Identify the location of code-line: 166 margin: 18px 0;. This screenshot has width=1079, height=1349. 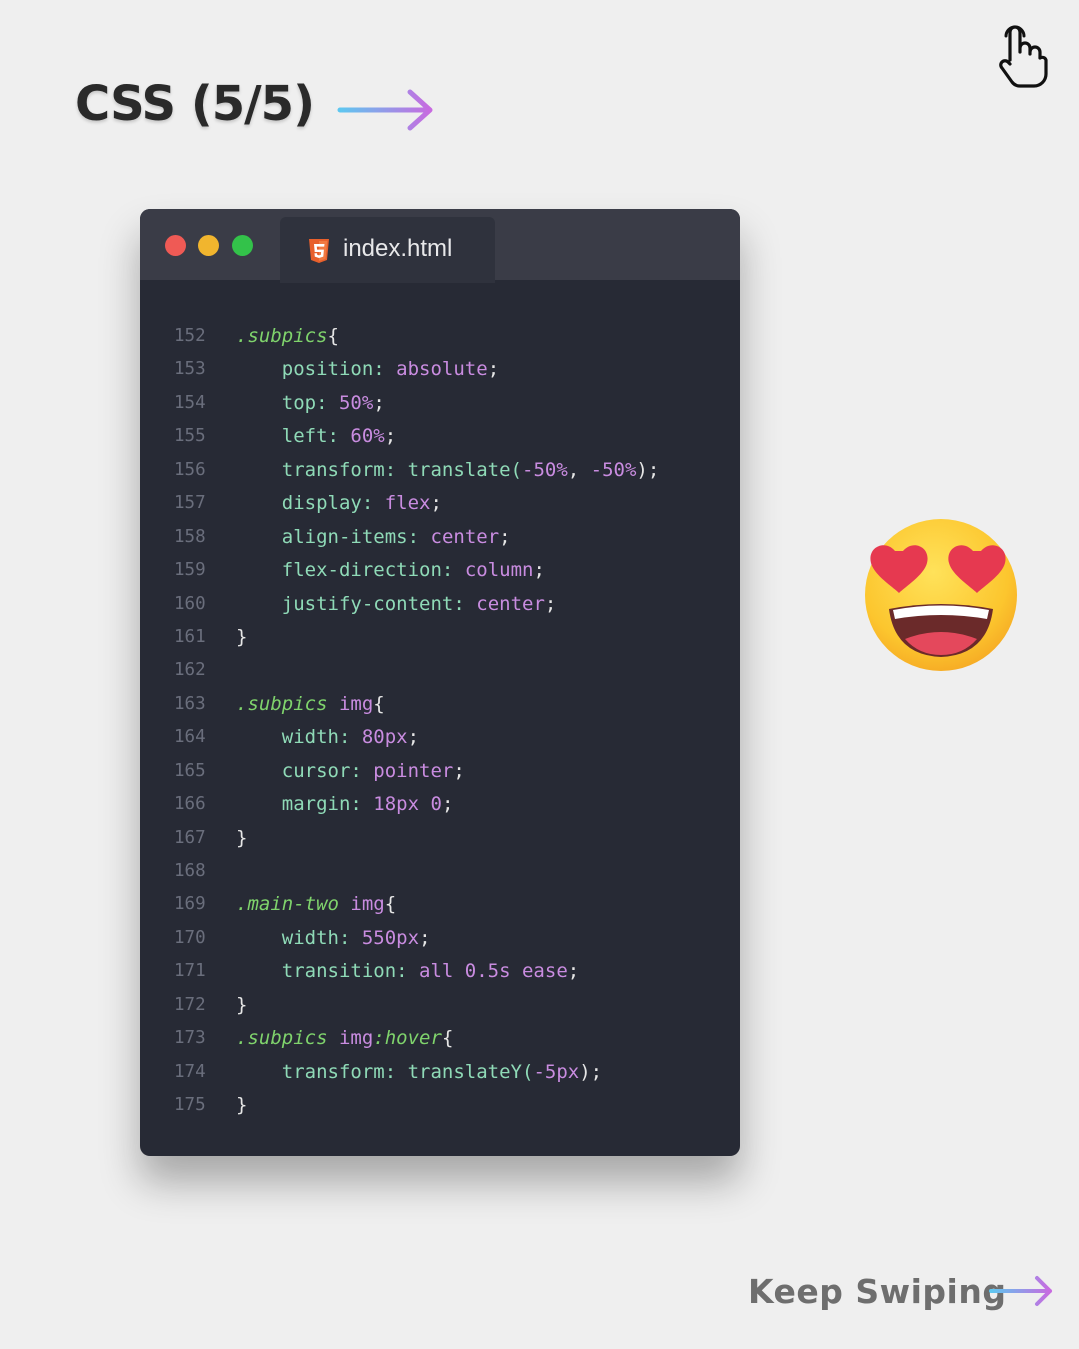
(440, 804).